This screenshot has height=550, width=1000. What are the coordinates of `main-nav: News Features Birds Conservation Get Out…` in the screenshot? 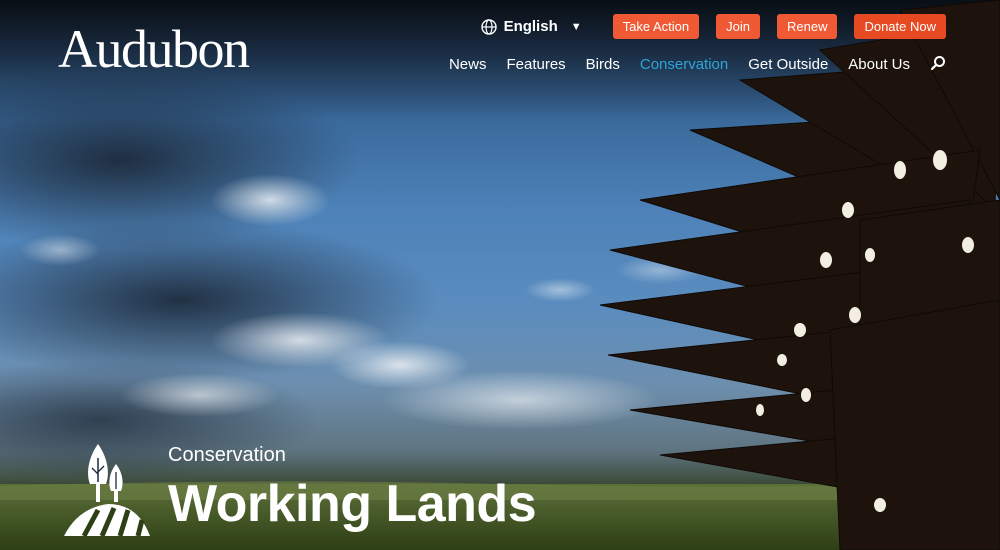 It's located at (679, 64).